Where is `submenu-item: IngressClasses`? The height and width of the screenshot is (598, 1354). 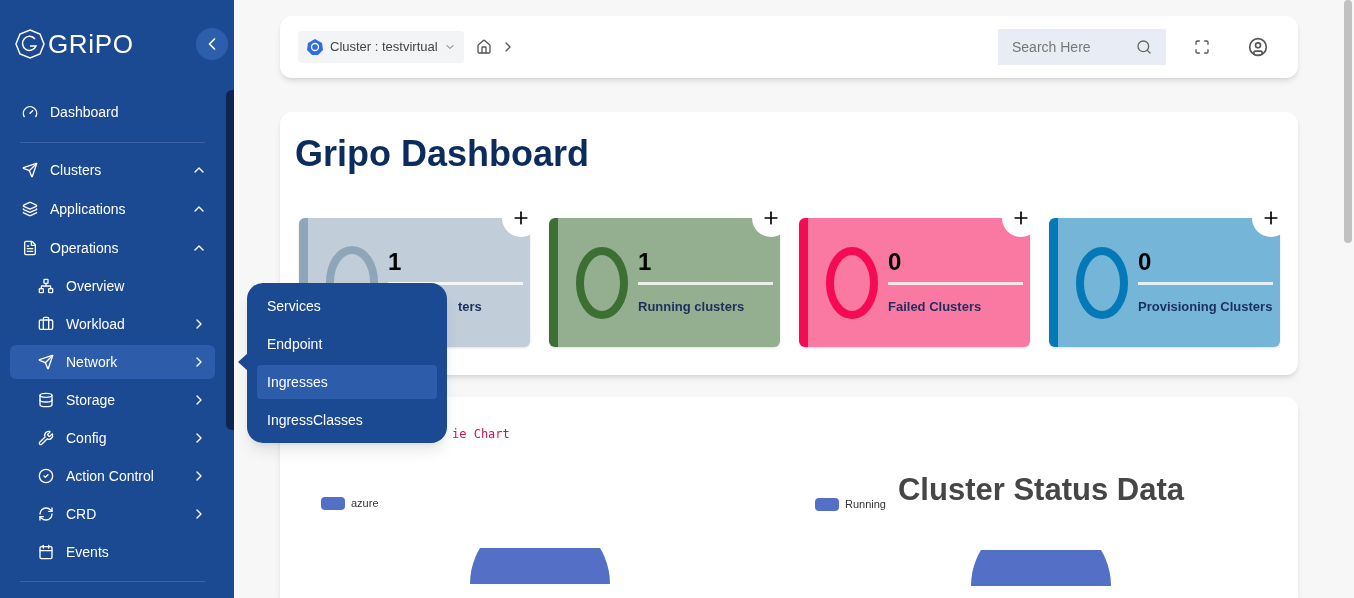 submenu-item: IngressClasses is located at coordinates (347, 420).